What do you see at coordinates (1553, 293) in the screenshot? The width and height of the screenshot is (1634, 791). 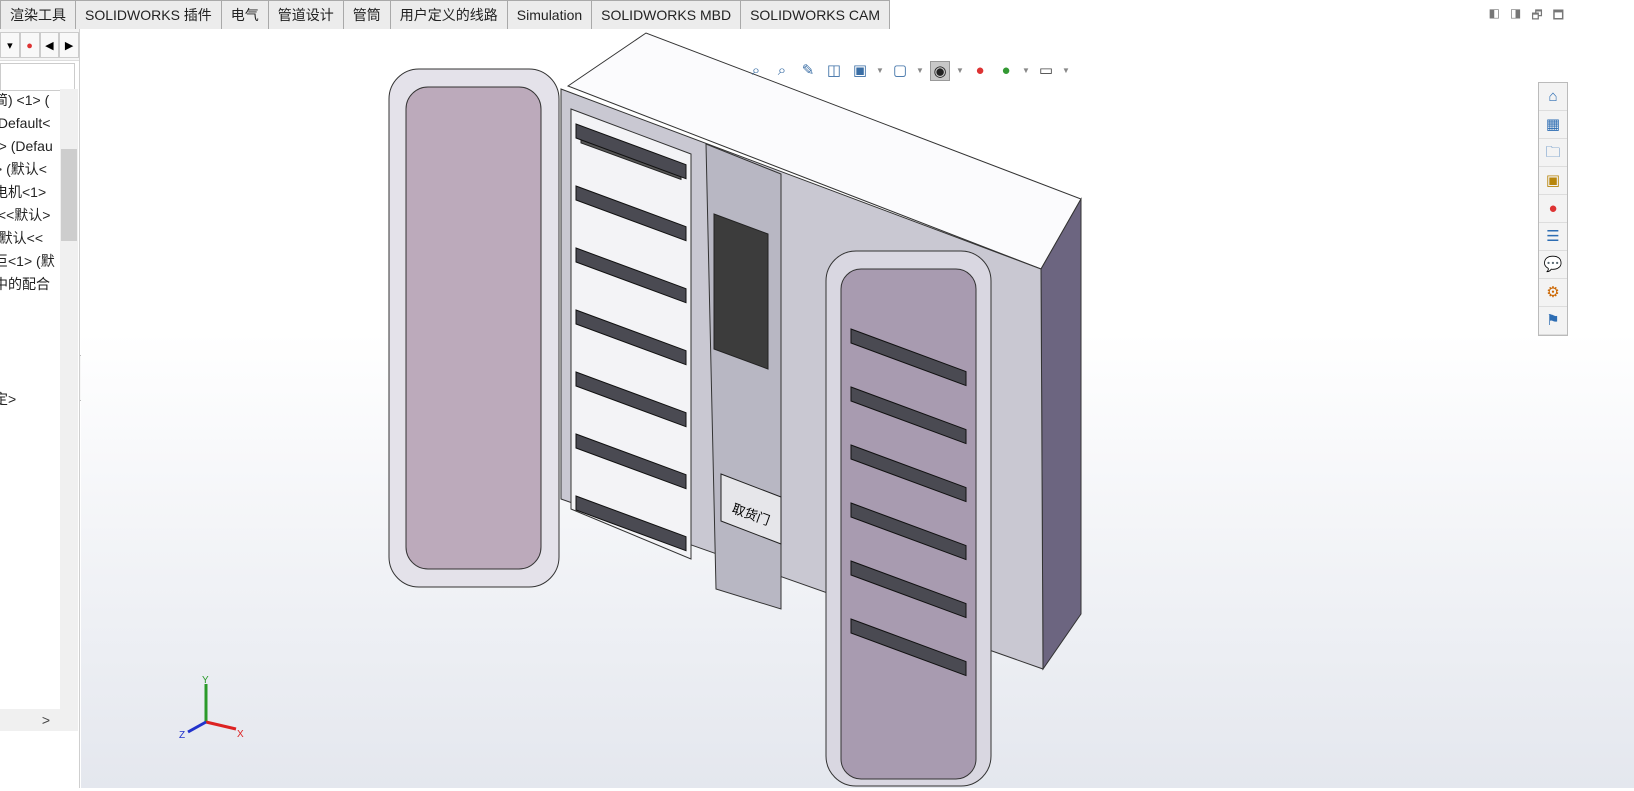 I see `design-library-icon: ⚙` at bounding box center [1553, 293].